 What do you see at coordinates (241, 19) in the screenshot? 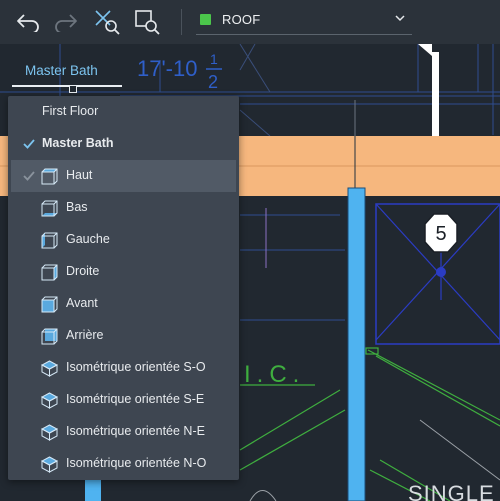
I see `layer-name: ROOF` at bounding box center [241, 19].